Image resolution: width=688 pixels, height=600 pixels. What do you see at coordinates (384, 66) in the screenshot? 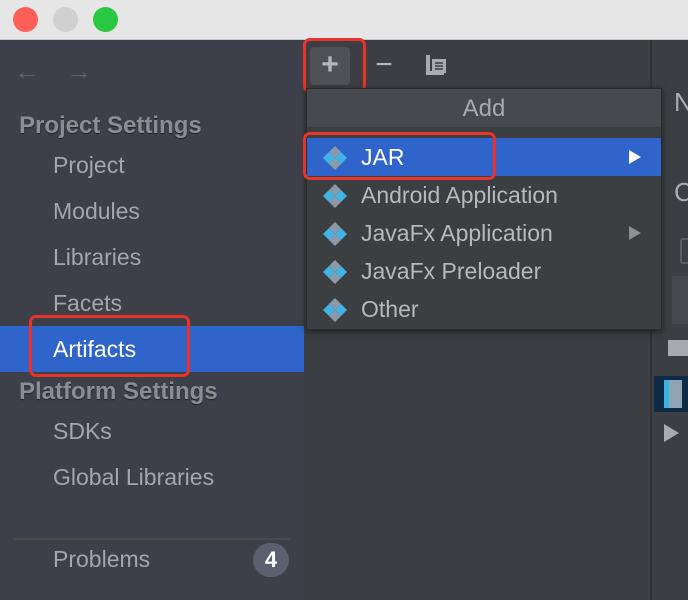
I see `remove-button: −` at bounding box center [384, 66].